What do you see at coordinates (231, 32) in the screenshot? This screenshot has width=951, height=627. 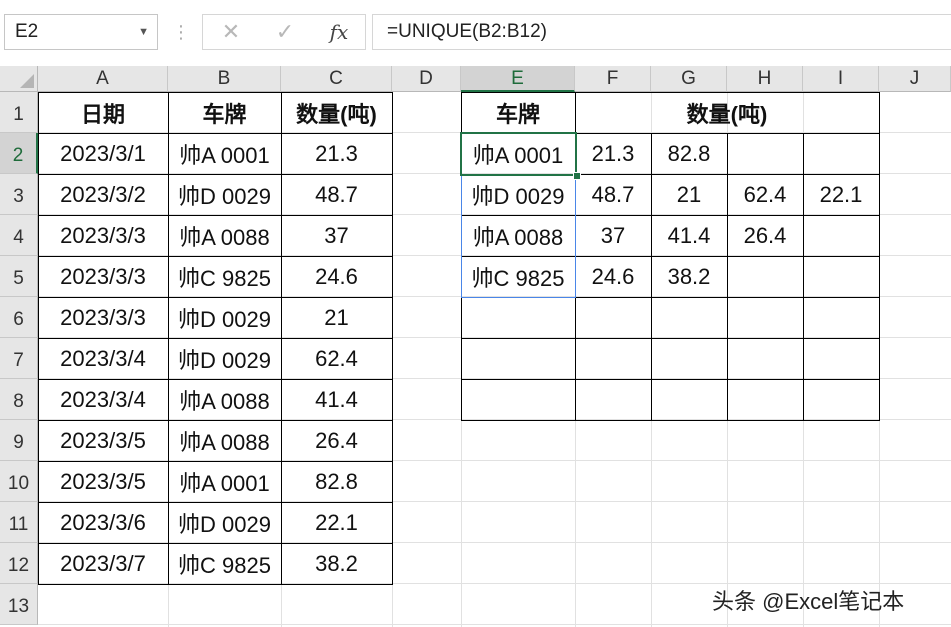 I see `close-icon: ✕` at bounding box center [231, 32].